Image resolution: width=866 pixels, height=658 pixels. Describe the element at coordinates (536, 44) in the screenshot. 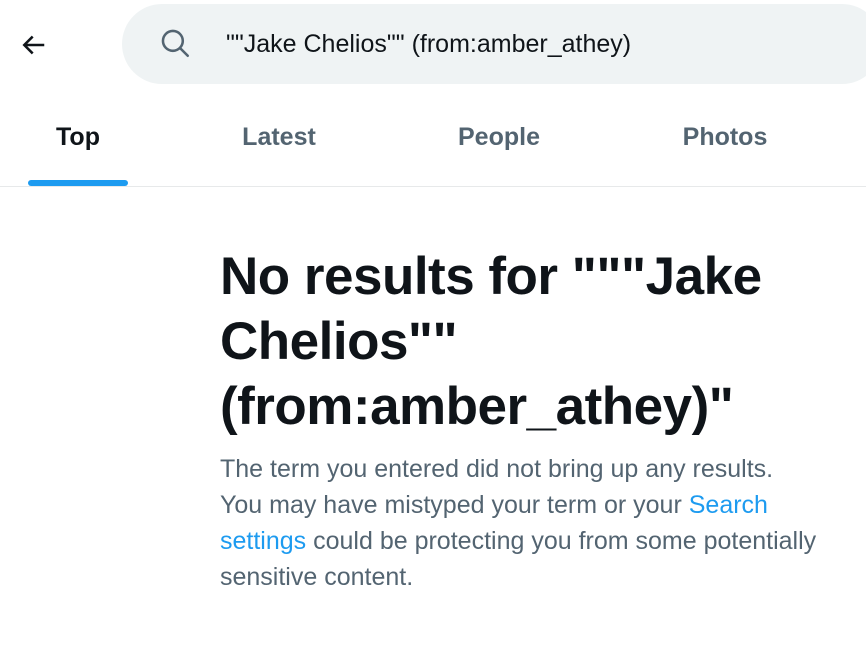

I see `search-input` at that location.